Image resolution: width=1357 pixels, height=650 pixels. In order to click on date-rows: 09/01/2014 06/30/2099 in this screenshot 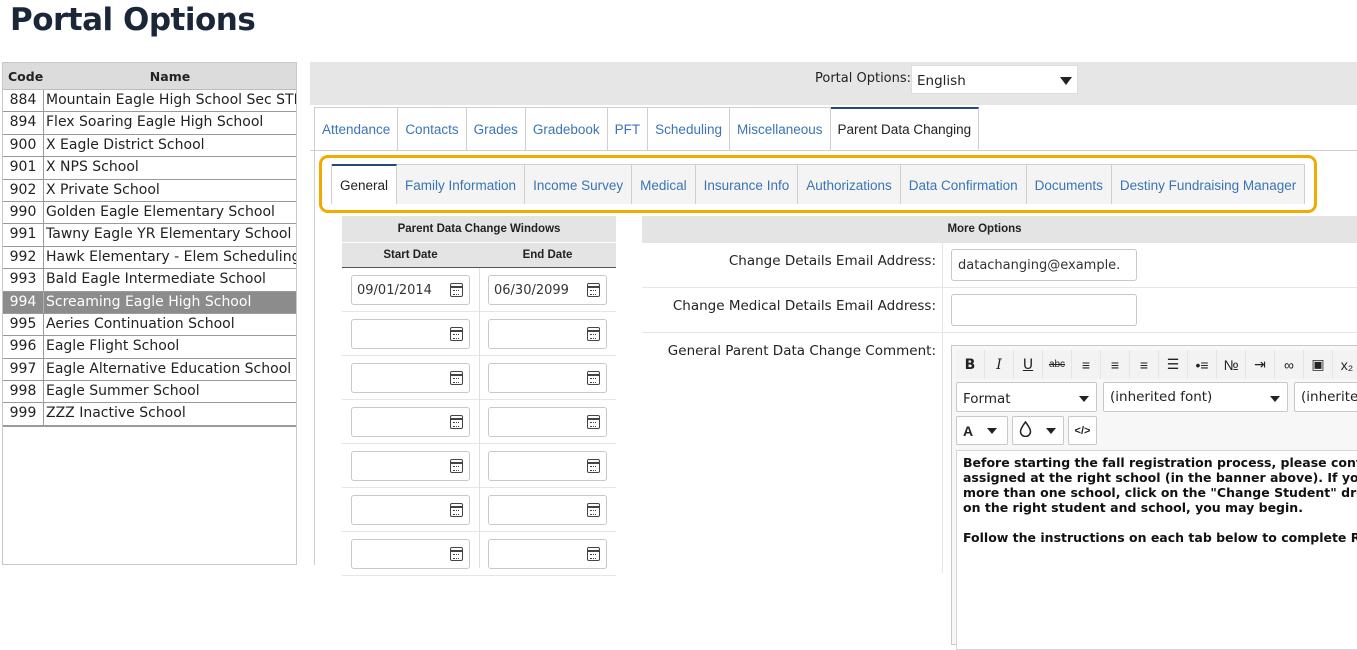, I will do `click(479, 422)`.